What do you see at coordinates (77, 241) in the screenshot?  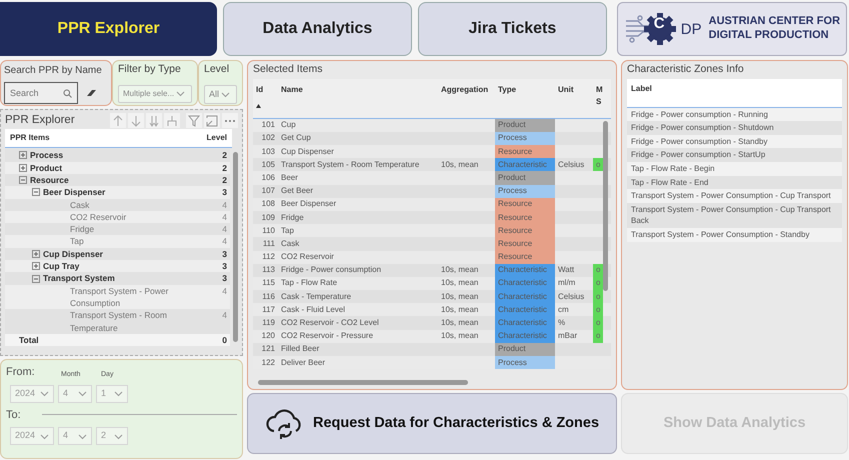 I see `tree-item-label: Tap` at bounding box center [77, 241].